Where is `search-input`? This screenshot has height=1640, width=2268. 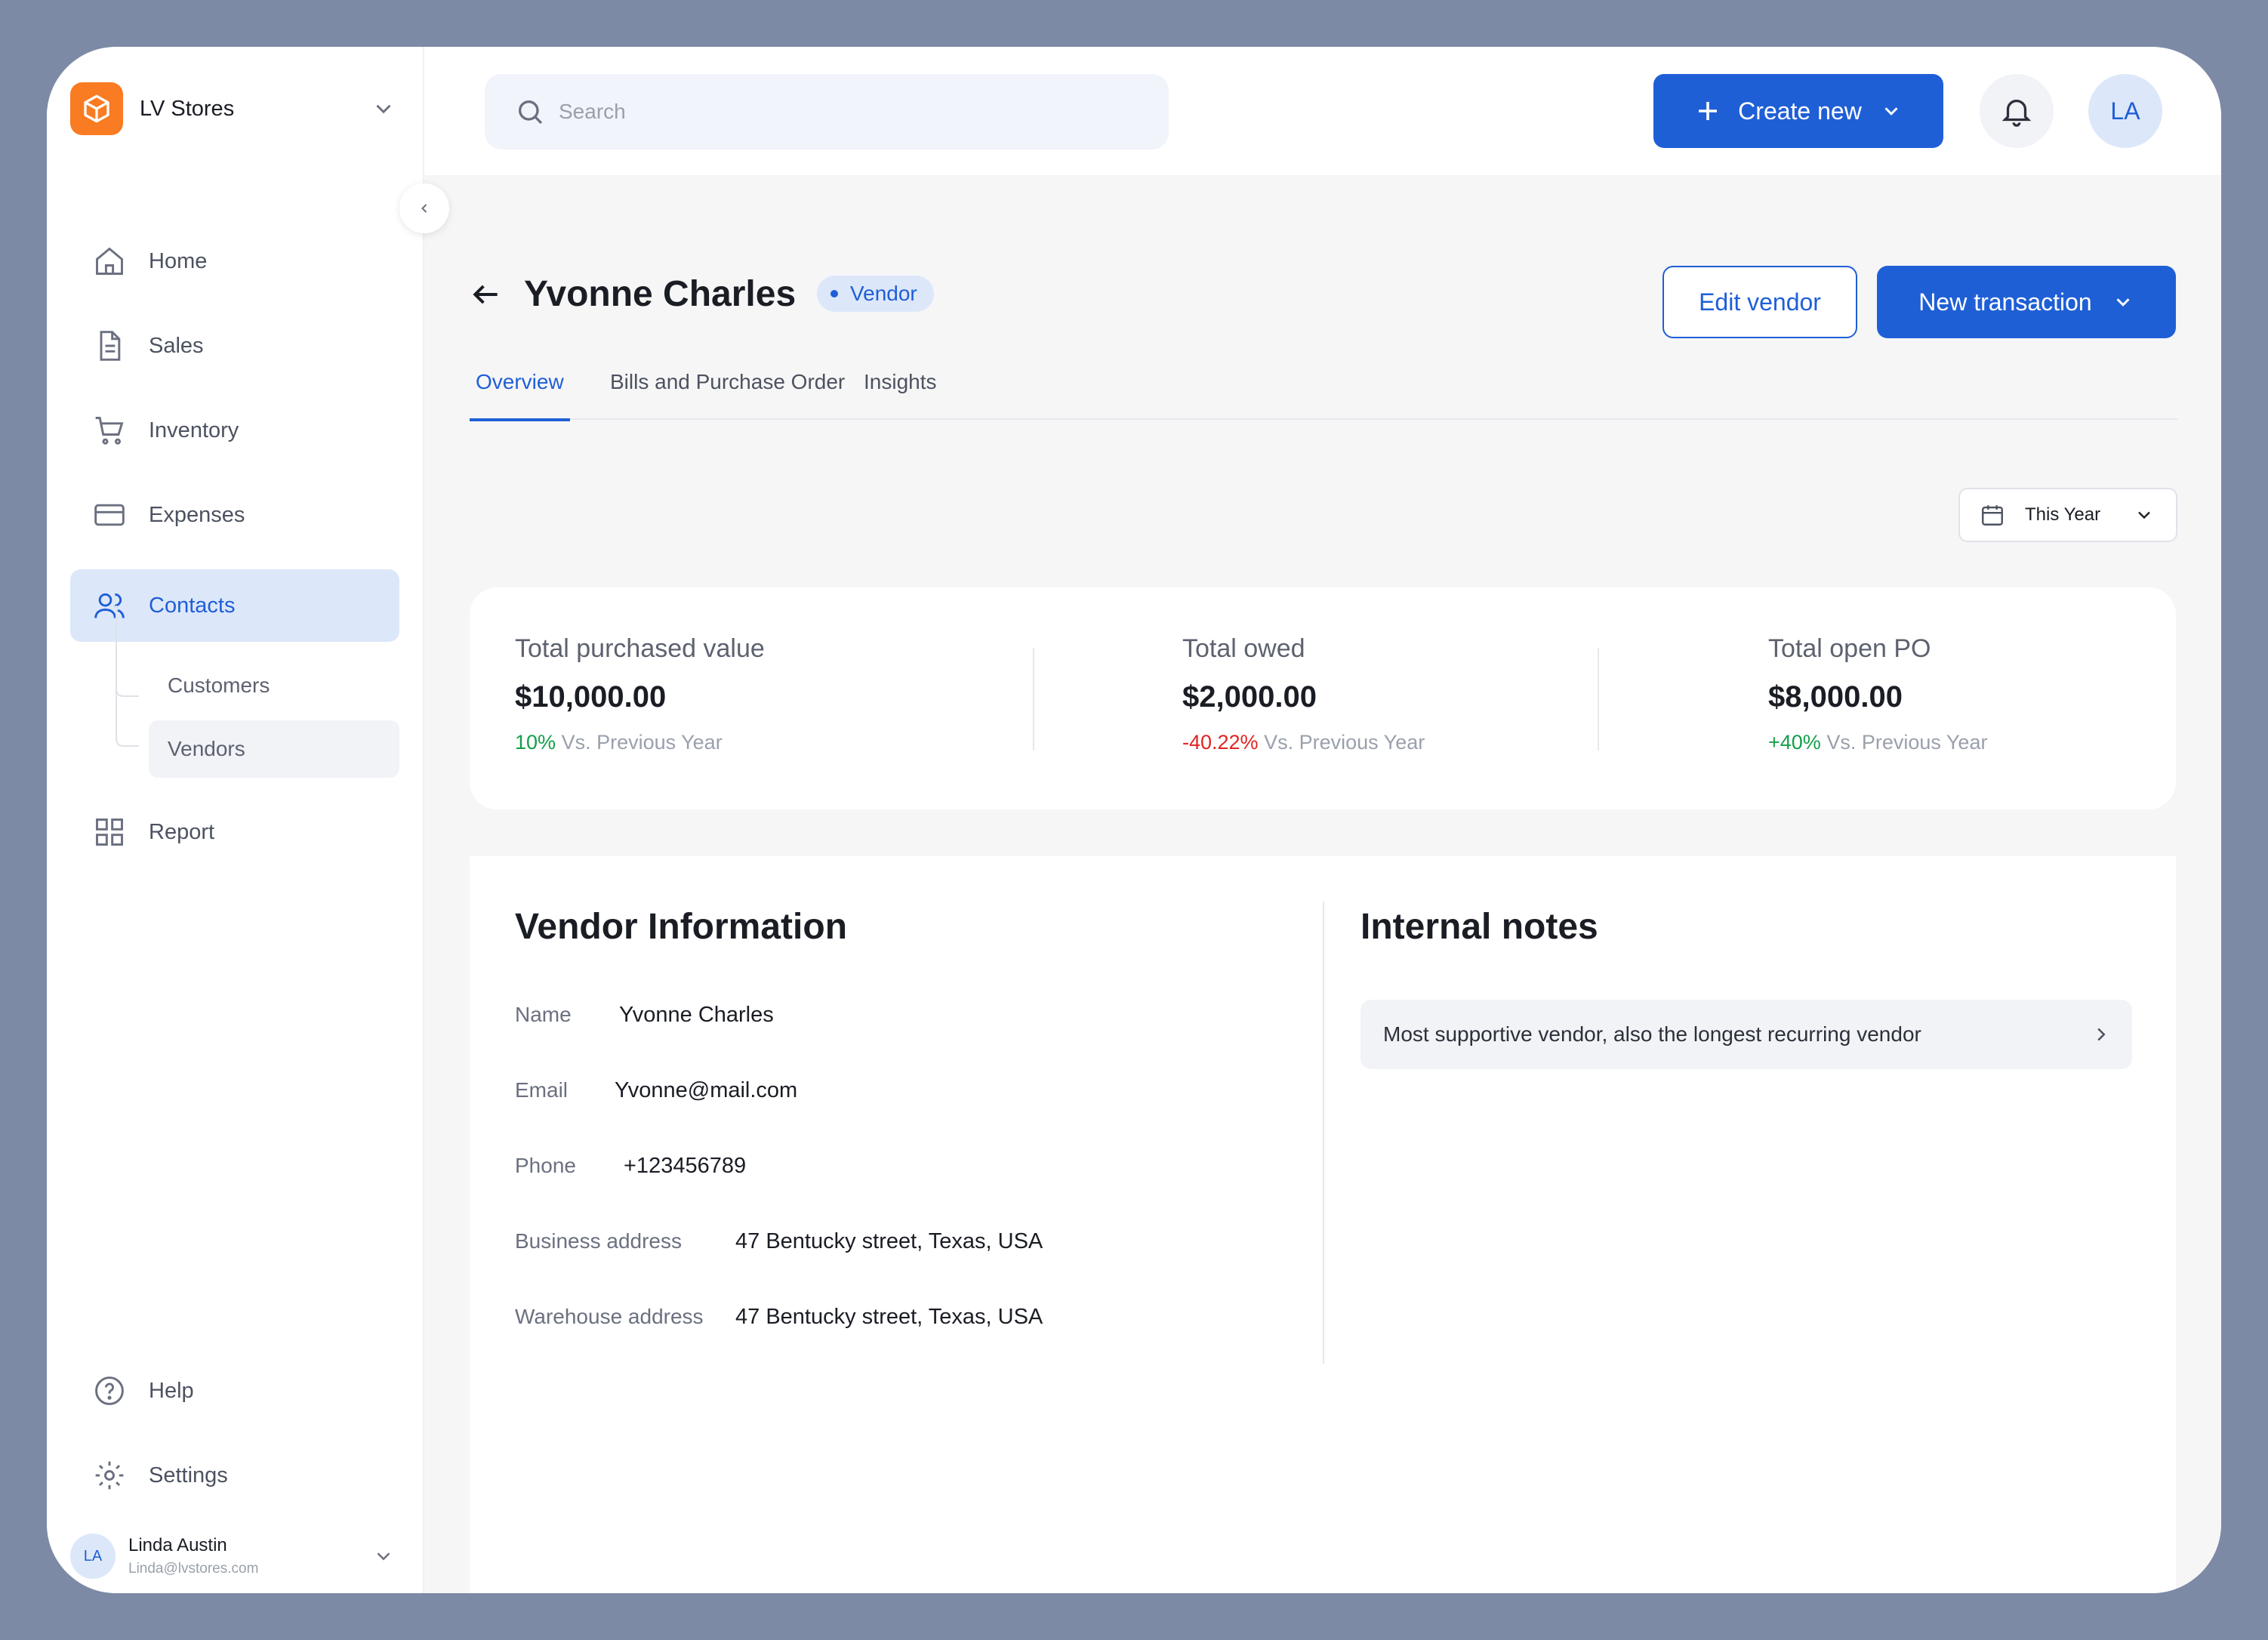
search-input is located at coordinates (845, 112).